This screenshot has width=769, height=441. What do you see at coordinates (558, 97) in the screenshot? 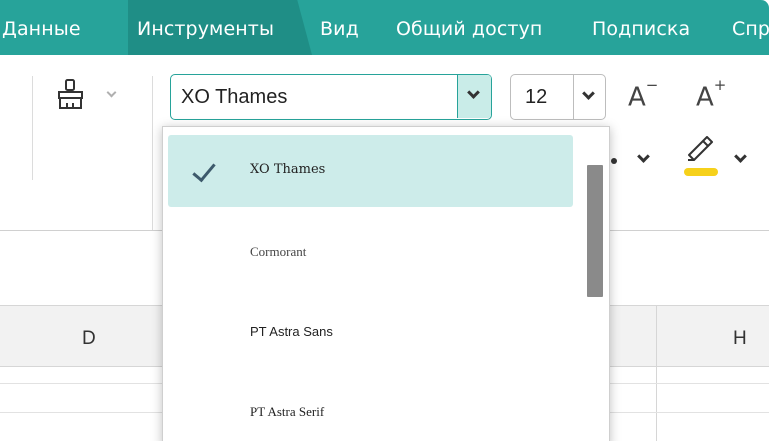
I see `font-size-select: 12` at bounding box center [558, 97].